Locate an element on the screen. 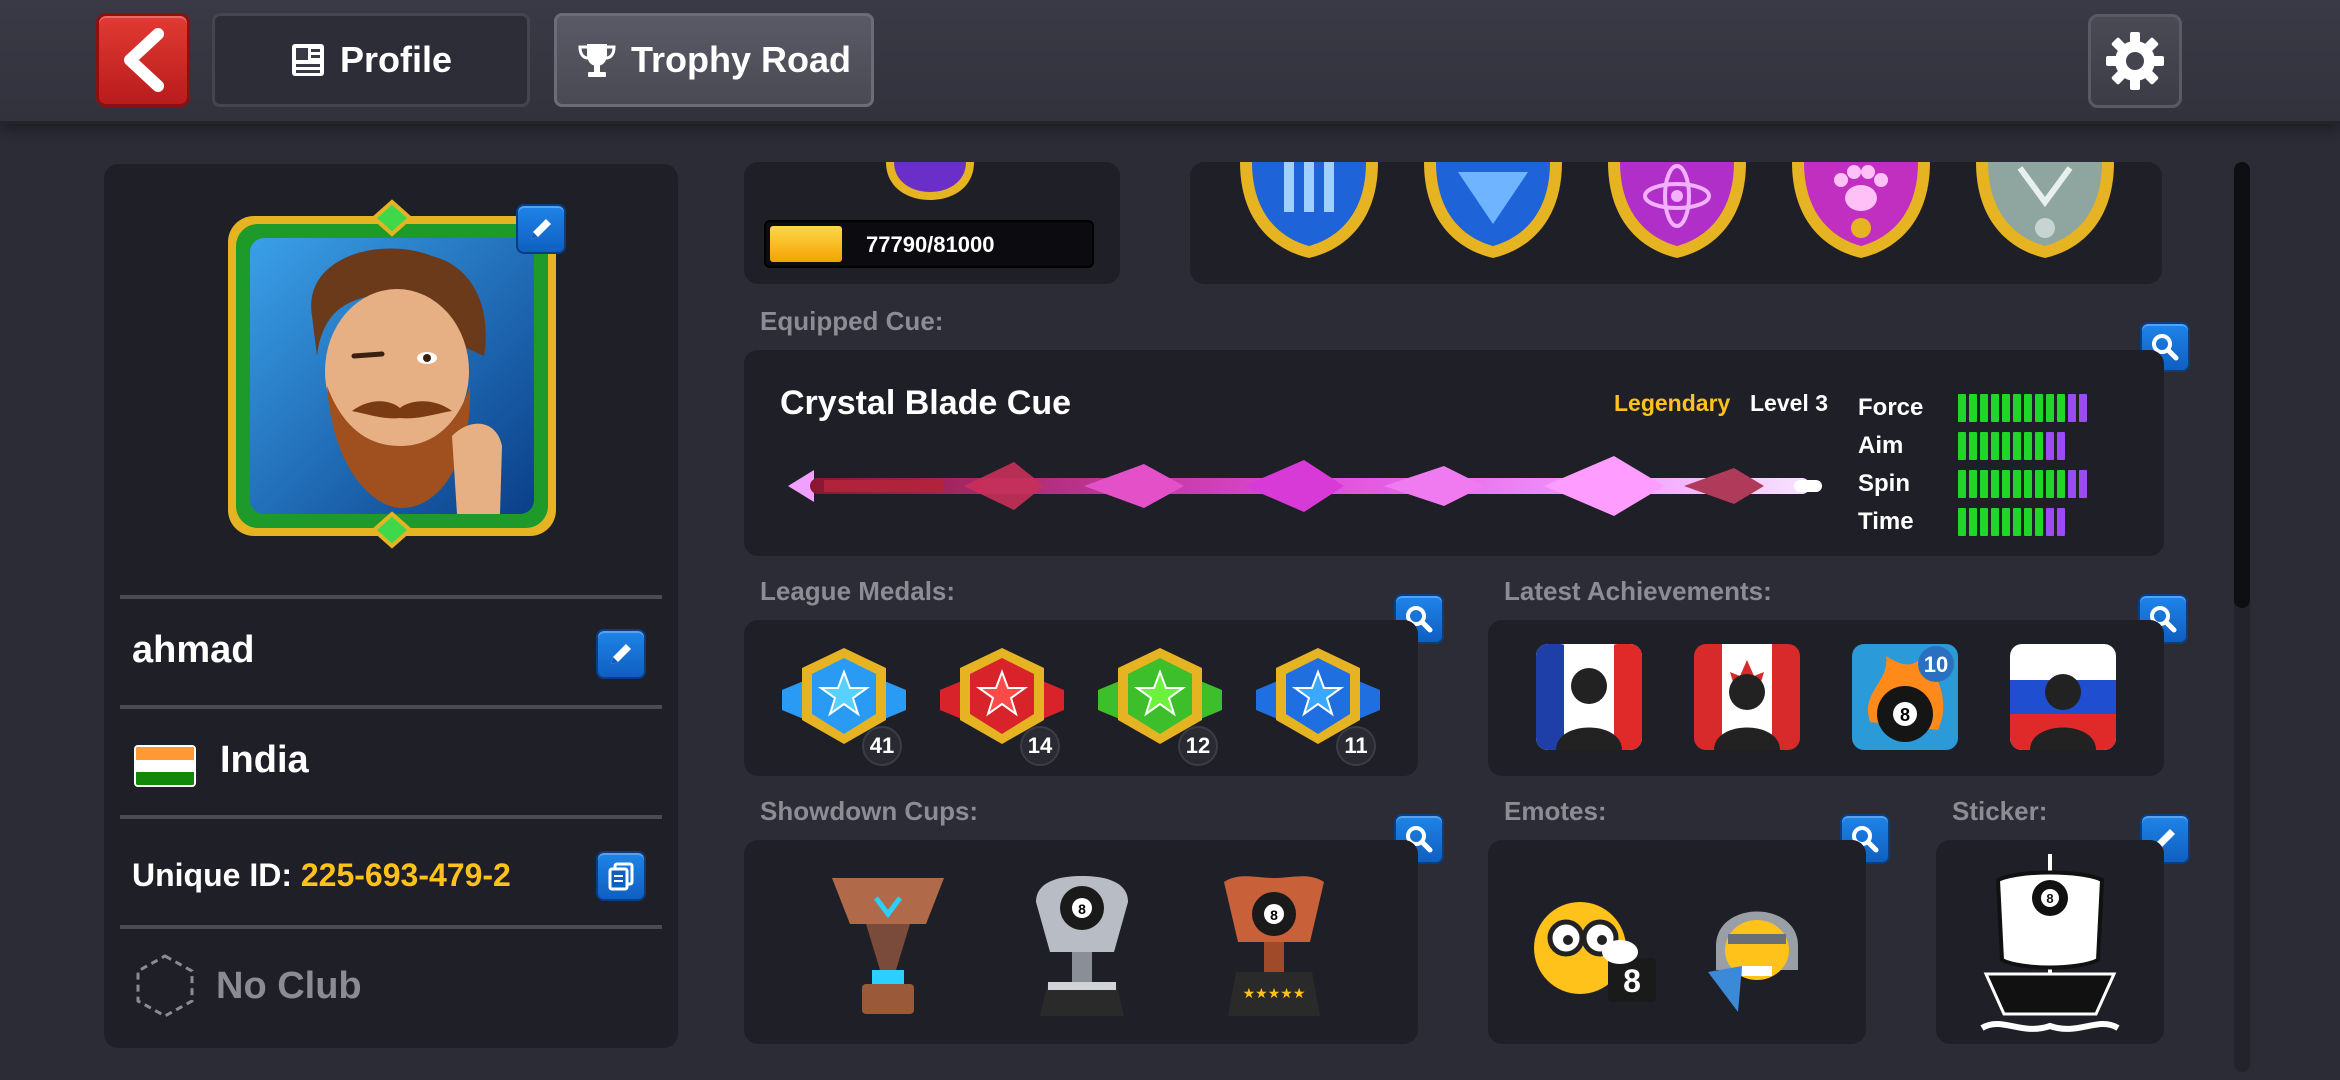 This screenshot has height=1080, width=2340. trophy-icon is located at coordinates (597, 60).